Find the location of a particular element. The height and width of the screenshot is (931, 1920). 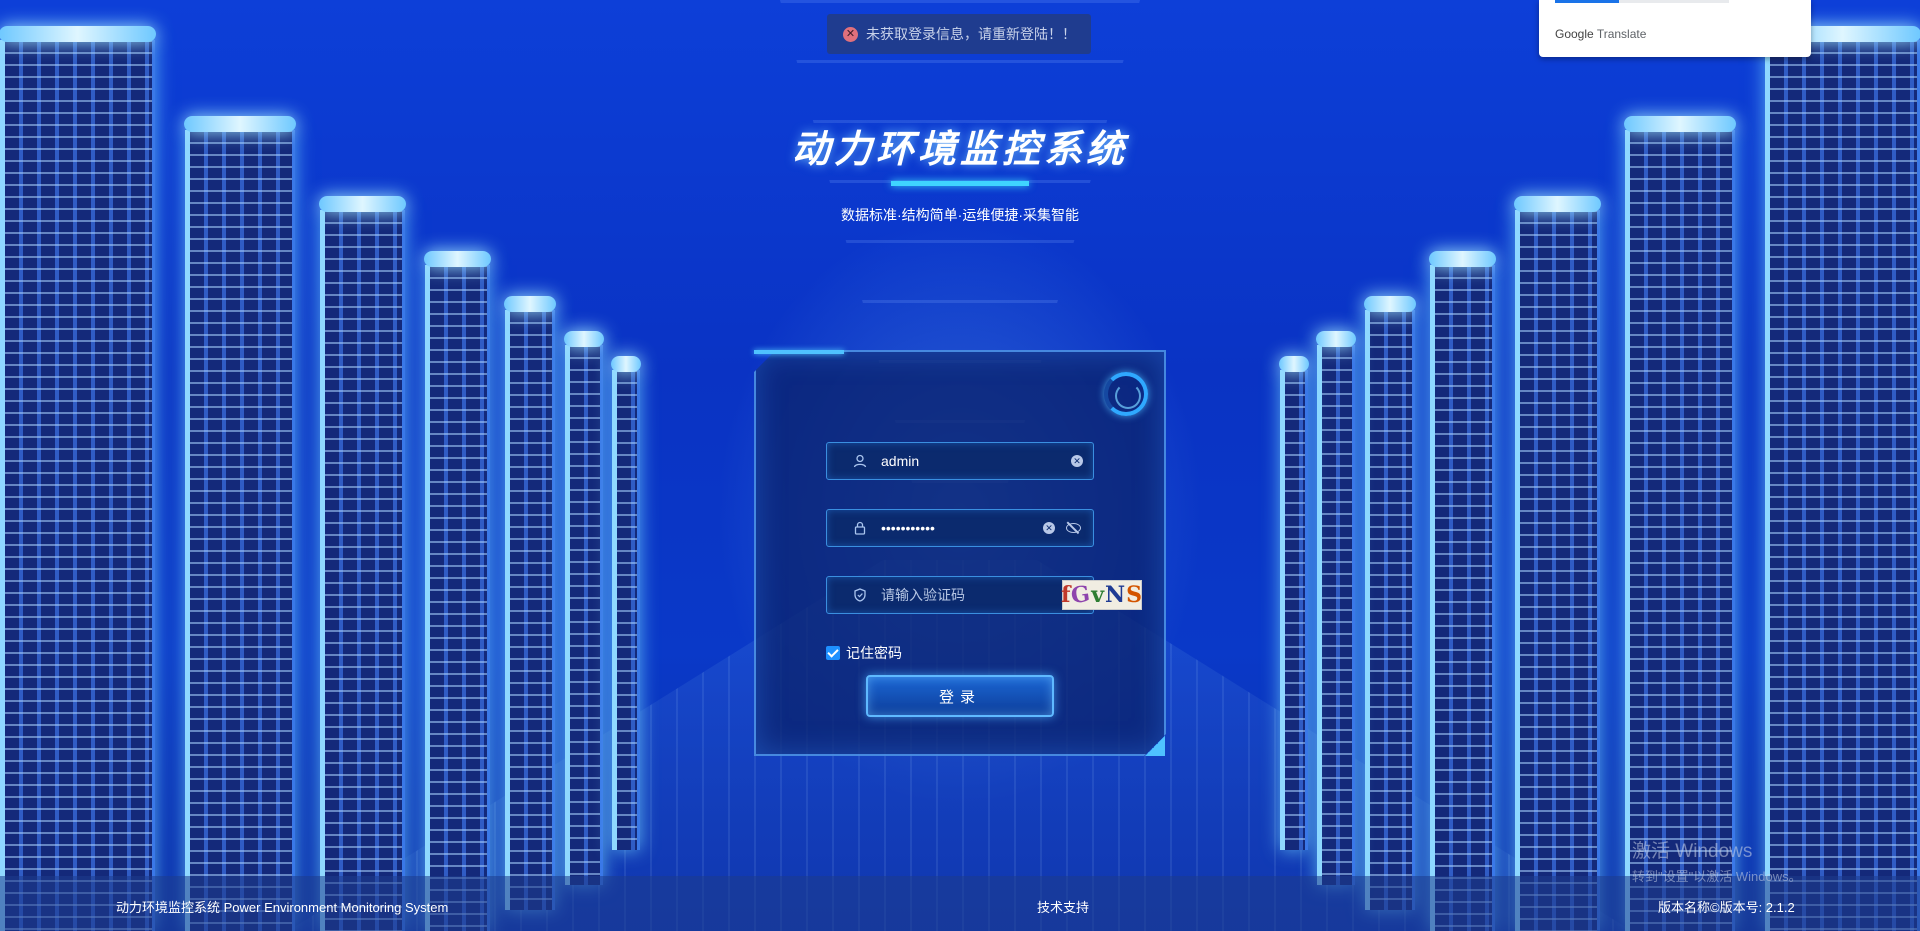

remember-label: 记住密码 is located at coordinates (874, 653).